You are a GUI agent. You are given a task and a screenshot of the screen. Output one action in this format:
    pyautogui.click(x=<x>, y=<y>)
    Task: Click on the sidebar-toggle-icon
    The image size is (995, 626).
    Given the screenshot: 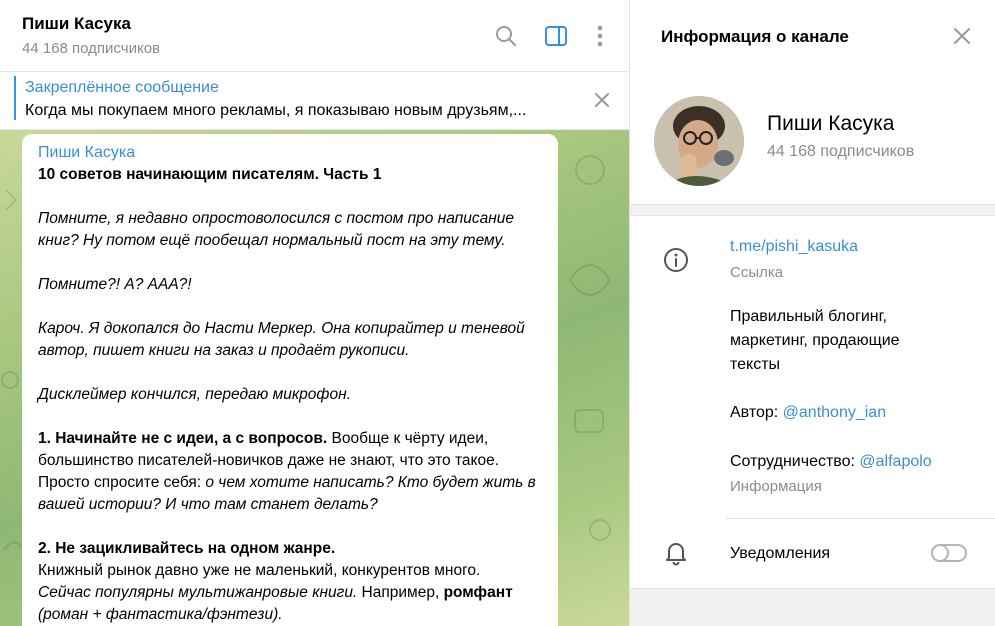 What is the action you would take?
    pyautogui.click(x=556, y=36)
    